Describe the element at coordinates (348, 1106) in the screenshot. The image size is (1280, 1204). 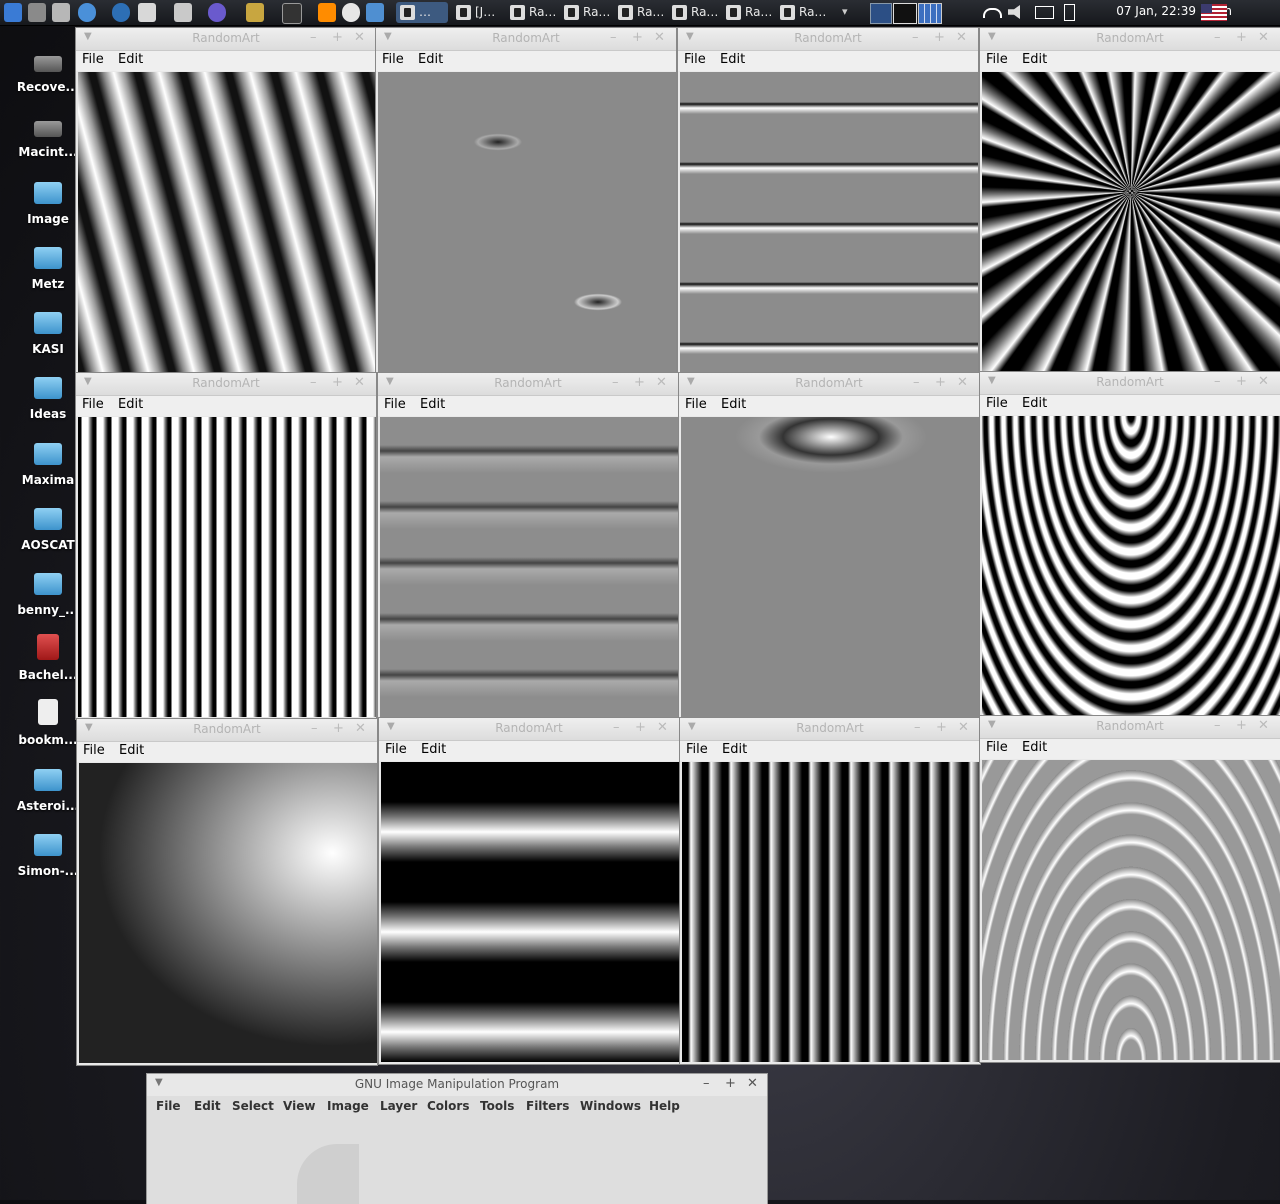
I see `menu-image: Image` at that location.